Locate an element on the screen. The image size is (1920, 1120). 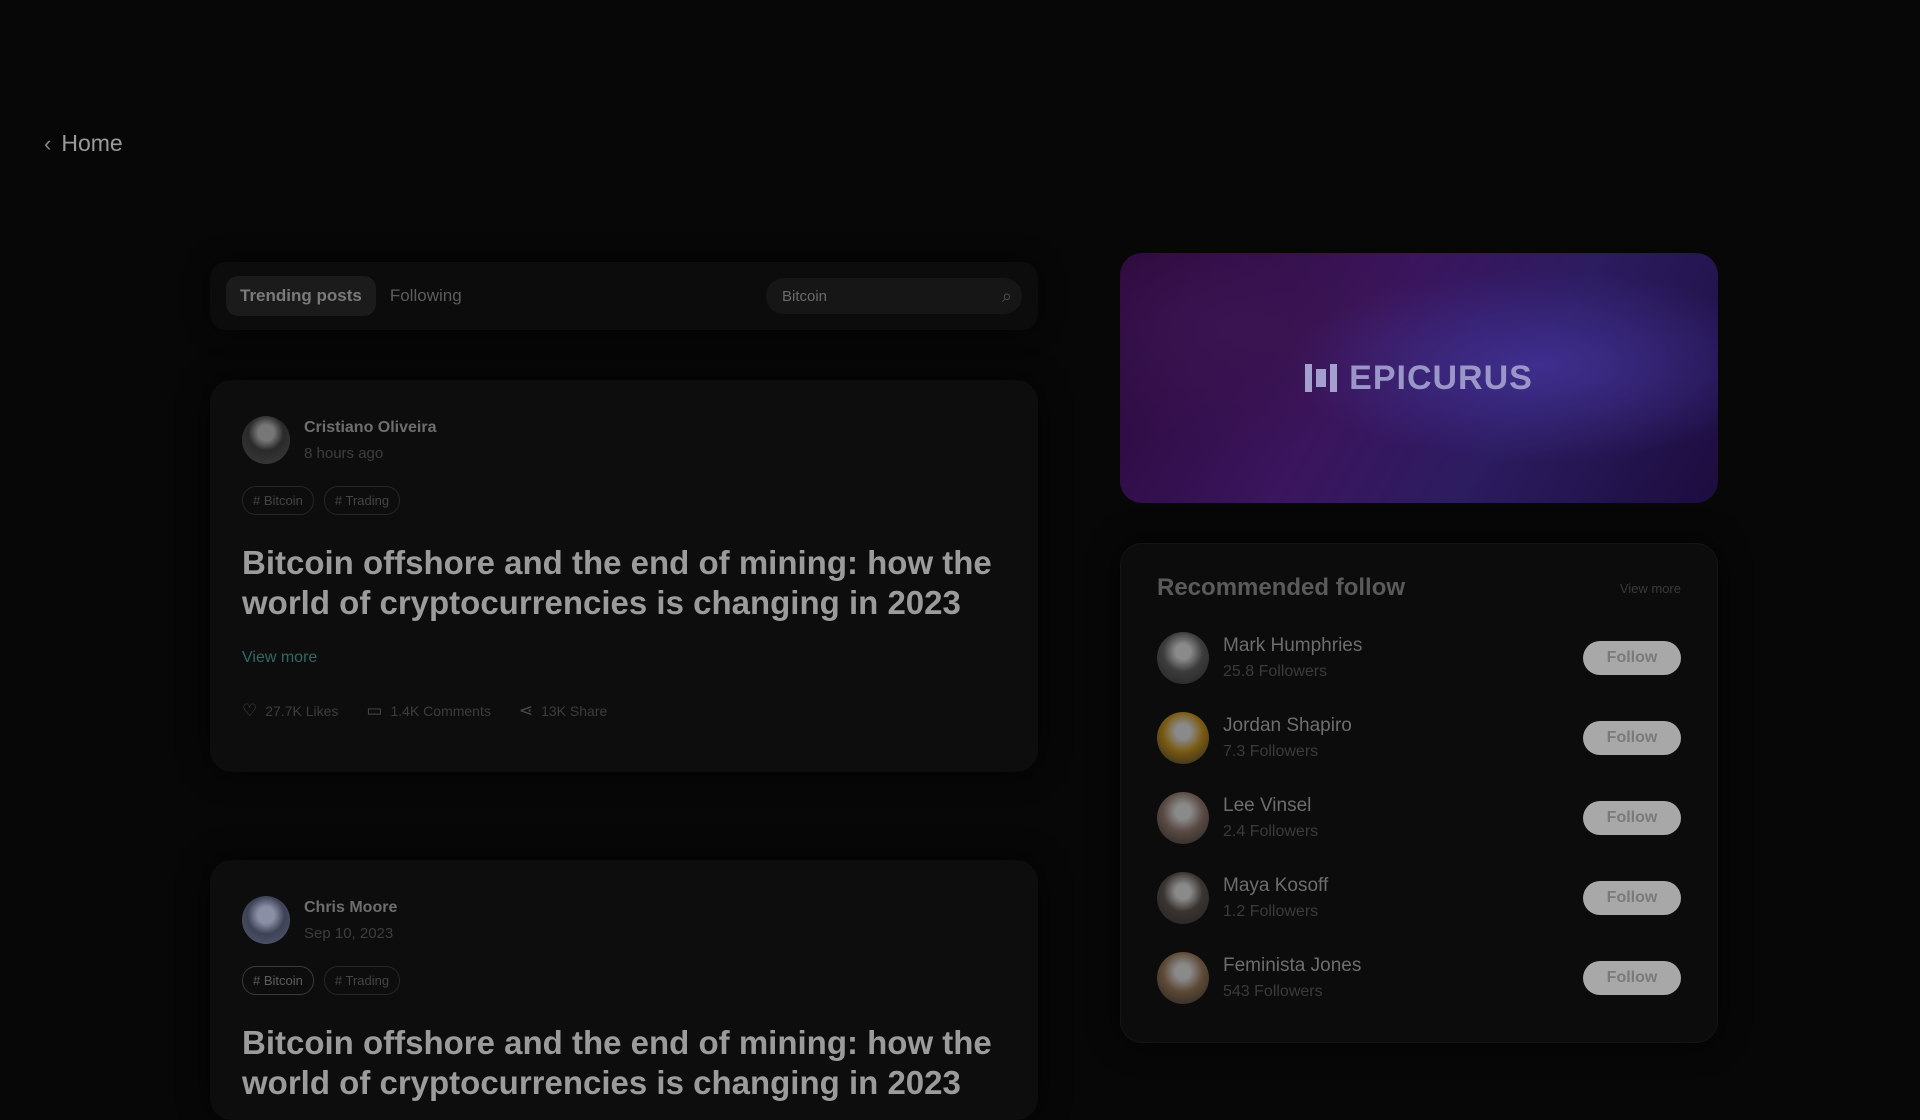
post-time: Sep 10, 2023 is located at coordinates (349, 933).